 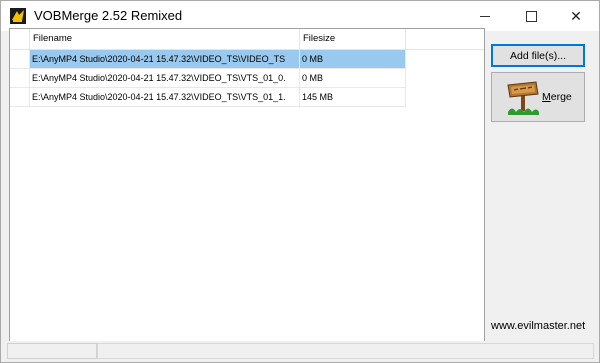 I want to click on status-bar, so click(x=300, y=351).